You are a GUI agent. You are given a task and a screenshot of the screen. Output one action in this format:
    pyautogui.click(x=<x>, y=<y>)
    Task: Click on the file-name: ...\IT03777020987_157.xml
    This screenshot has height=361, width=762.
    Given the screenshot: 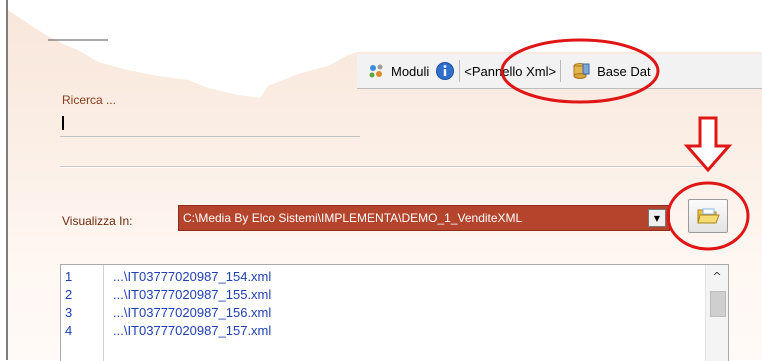 What is the action you would take?
    pyautogui.click(x=192, y=330)
    